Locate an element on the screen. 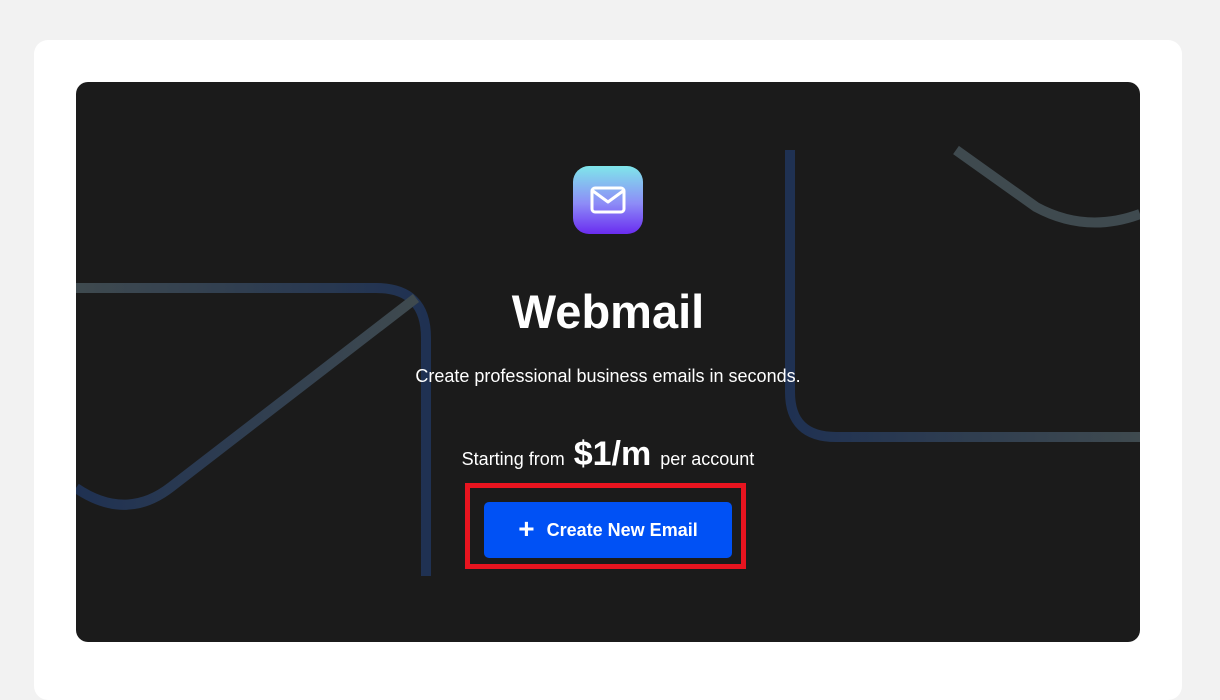 The image size is (1220, 700). mail-envelope-icon is located at coordinates (608, 200).